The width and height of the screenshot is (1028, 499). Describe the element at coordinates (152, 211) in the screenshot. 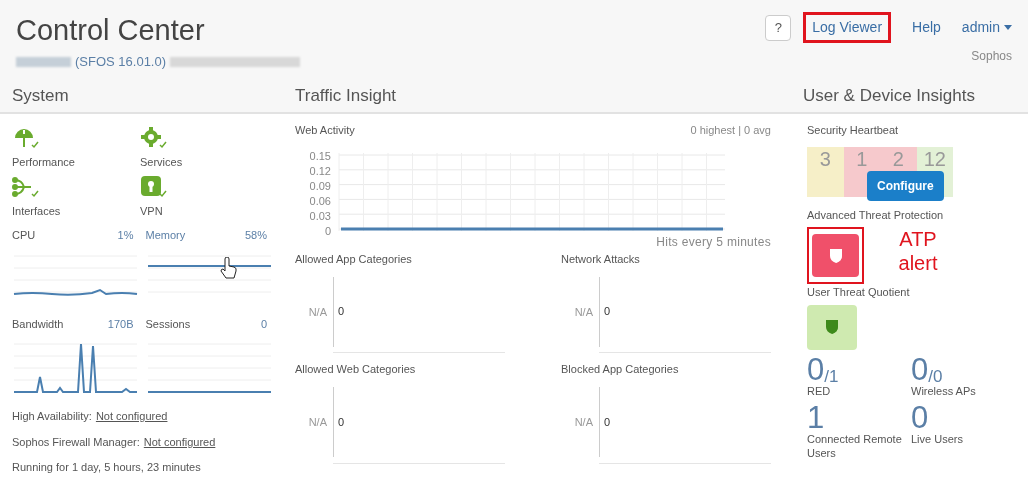

I see `status-label: VPN` at that location.